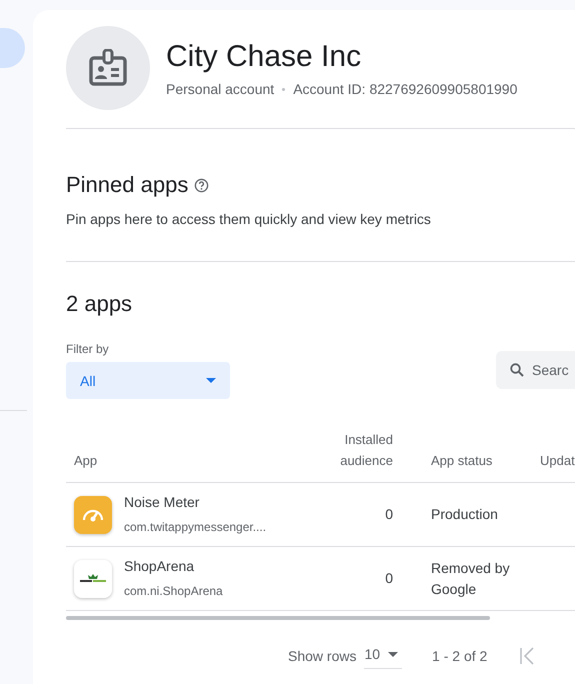 The width and height of the screenshot is (575, 684). What do you see at coordinates (364, 456) in the screenshot?
I see `column-header: Installed audience` at bounding box center [364, 456].